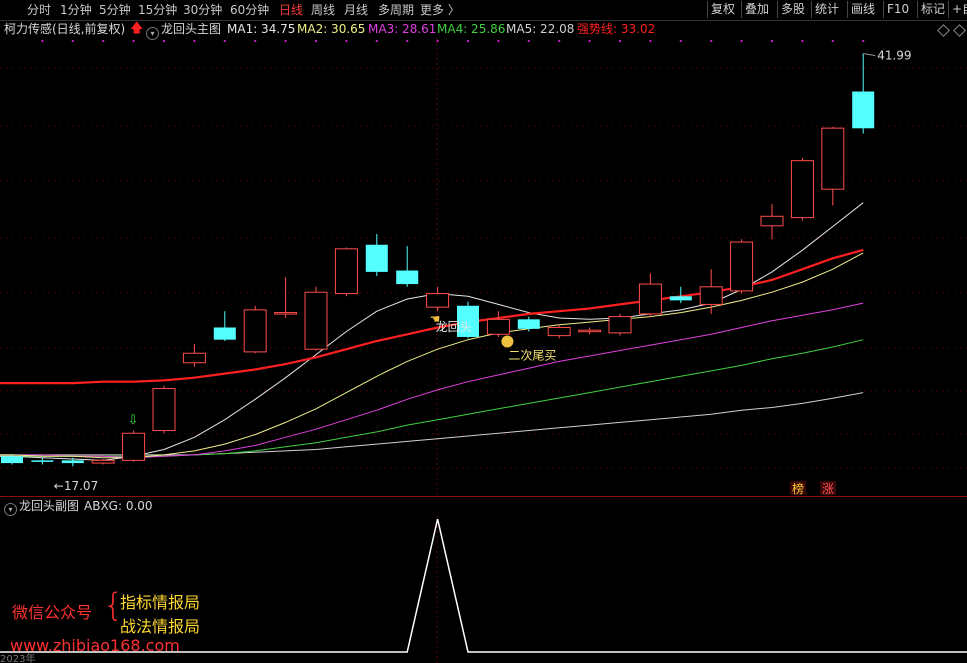 This screenshot has height=663, width=967. Describe the element at coordinates (722, 9) in the screenshot. I see `toolbar-button: 复权` at that location.